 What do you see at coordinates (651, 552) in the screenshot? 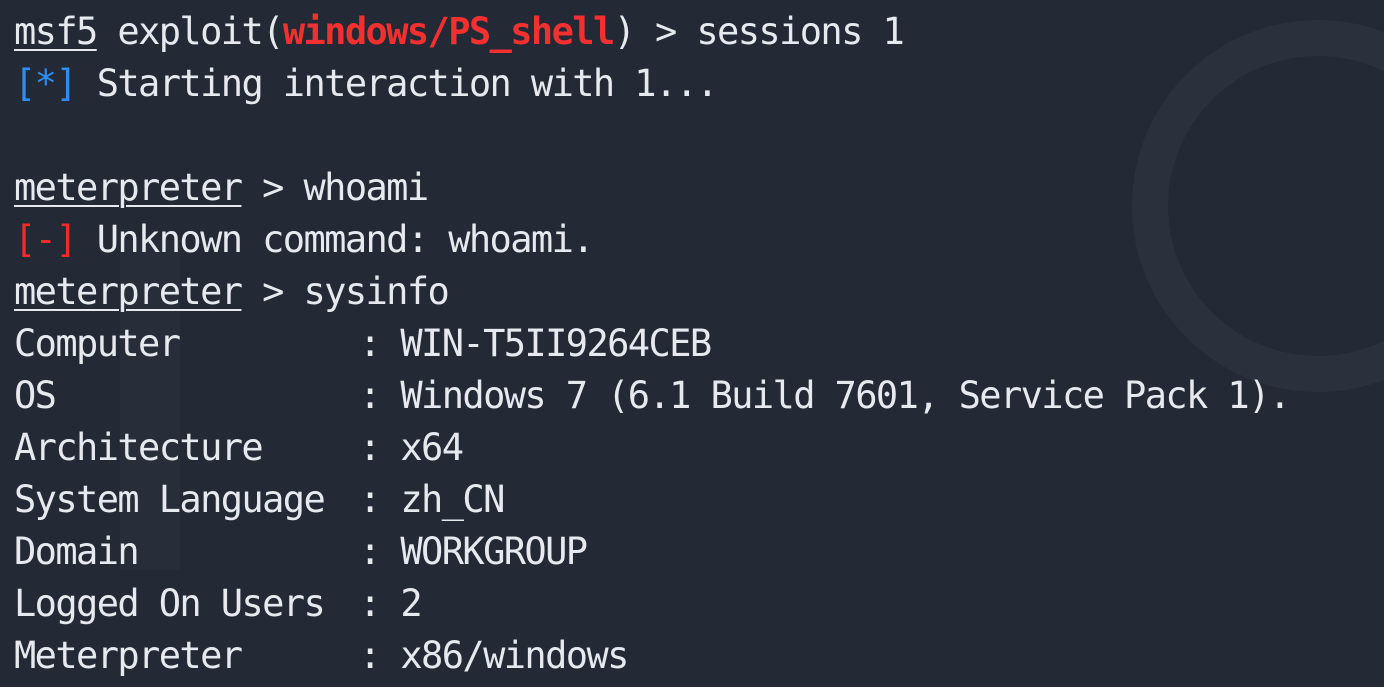
I see `sysinfo-row: Domain: WORKGROUP` at bounding box center [651, 552].